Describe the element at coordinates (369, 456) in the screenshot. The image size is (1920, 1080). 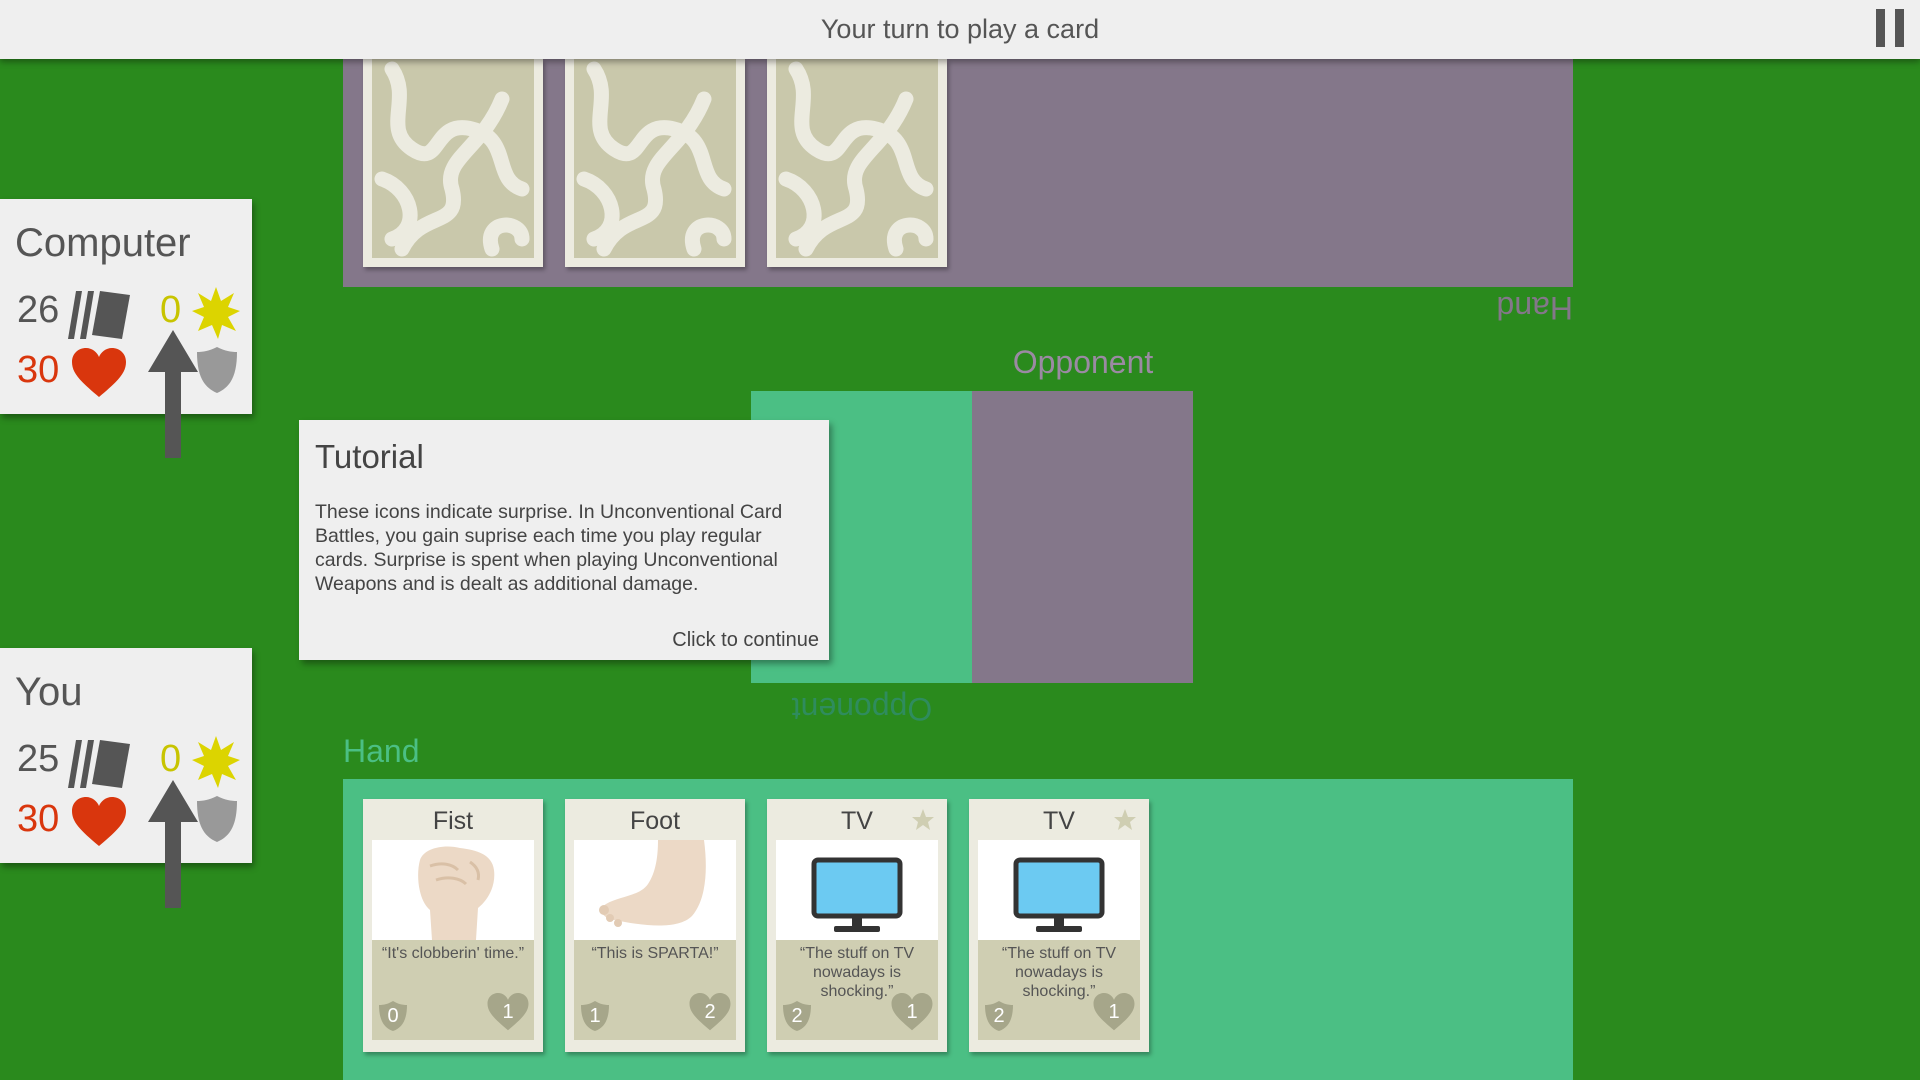
I see `tutorial-title: Tutorial` at that location.